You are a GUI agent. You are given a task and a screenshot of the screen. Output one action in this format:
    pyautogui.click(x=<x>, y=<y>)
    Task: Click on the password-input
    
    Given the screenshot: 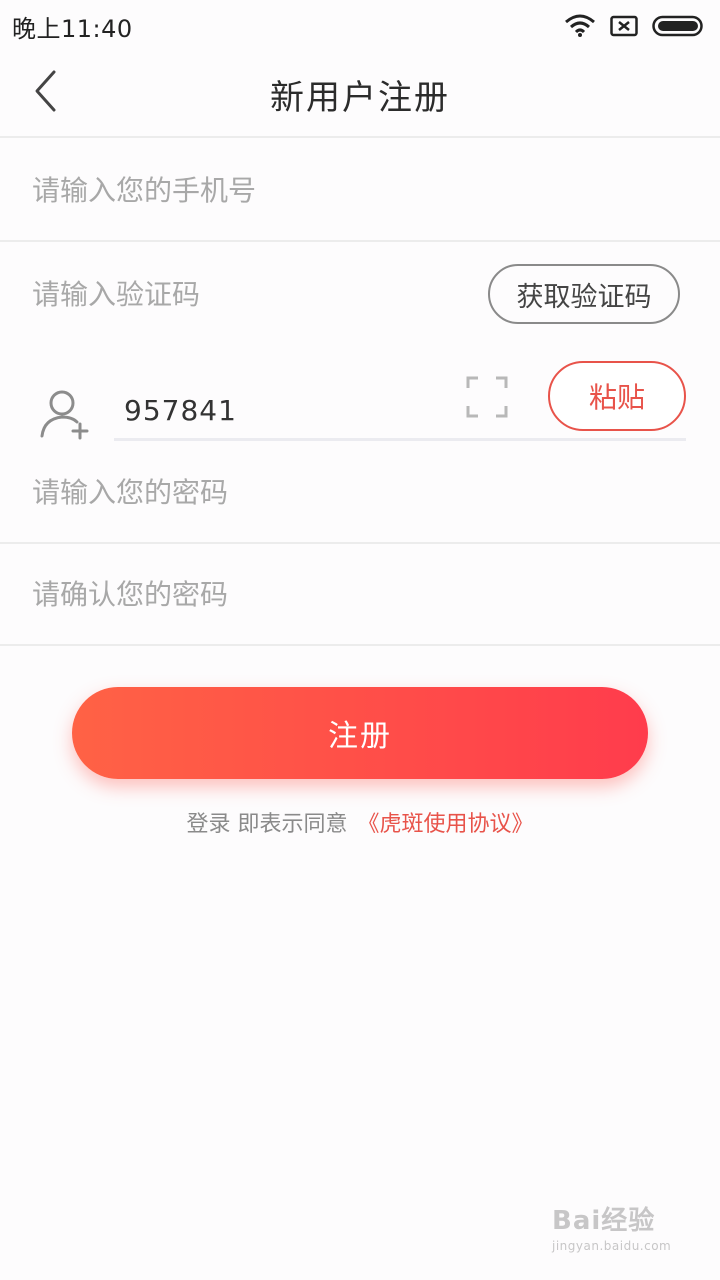 What is the action you would take?
    pyautogui.click(x=242, y=492)
    